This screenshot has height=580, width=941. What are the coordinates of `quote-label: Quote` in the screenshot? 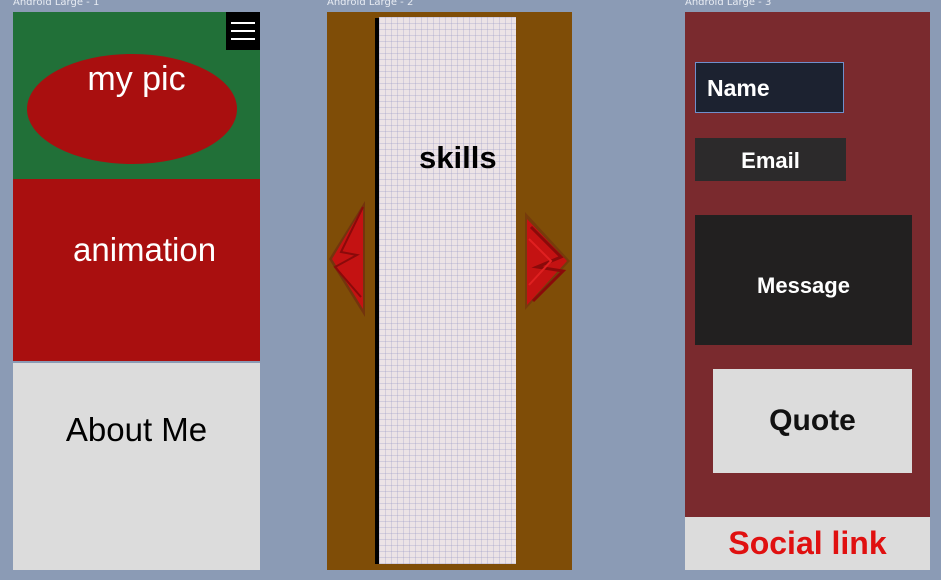 It's located at (812, 420).